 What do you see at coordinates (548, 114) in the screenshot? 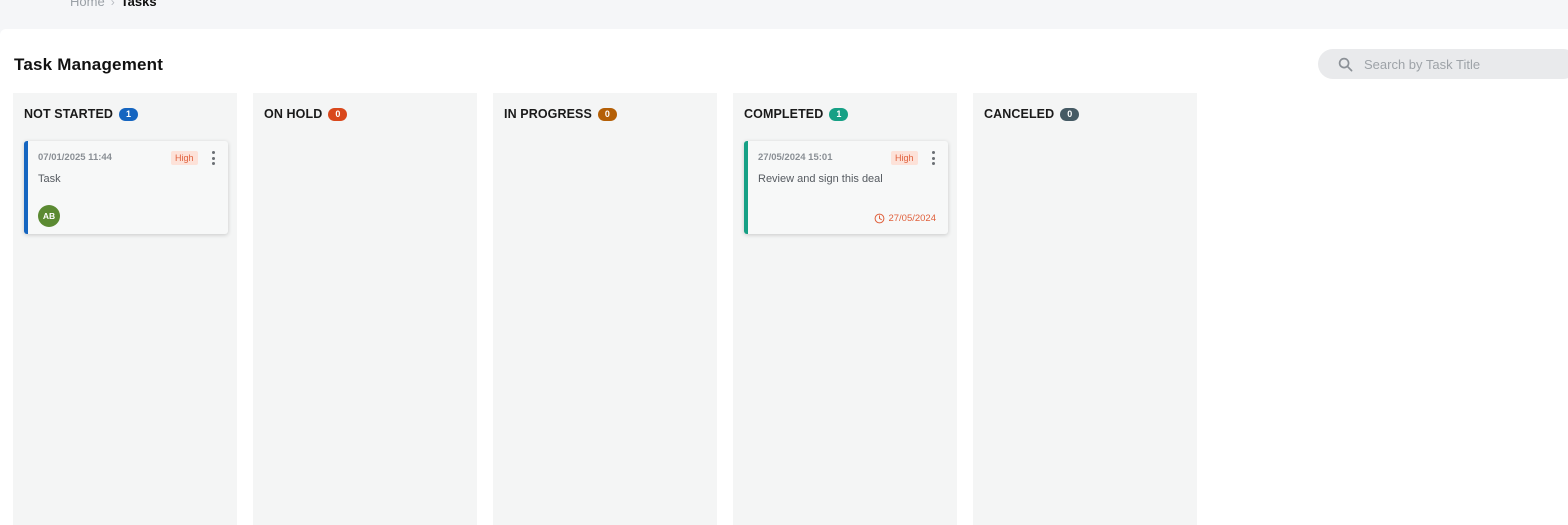
I see `column-title: IN PROGRESS` at bounding box center [548, 114].